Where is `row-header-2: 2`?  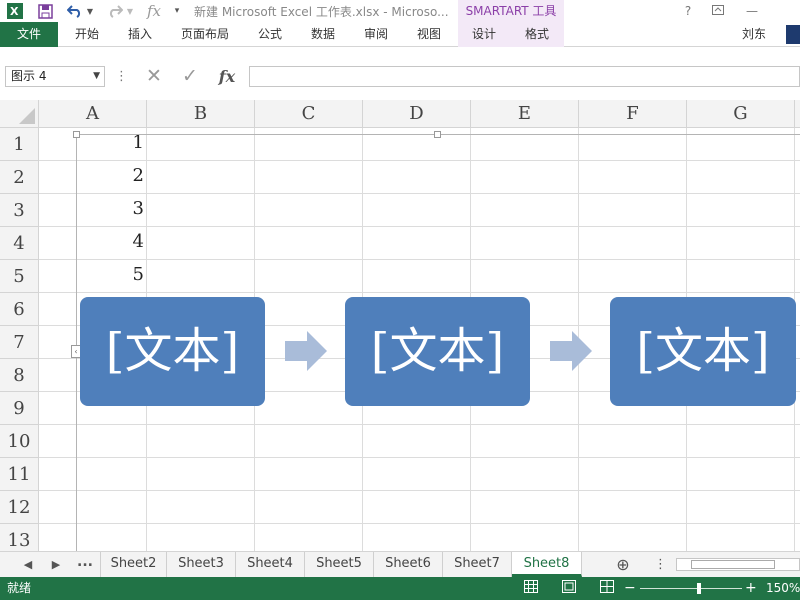
row-header-2: 2 is located at coordinates (19, 177).